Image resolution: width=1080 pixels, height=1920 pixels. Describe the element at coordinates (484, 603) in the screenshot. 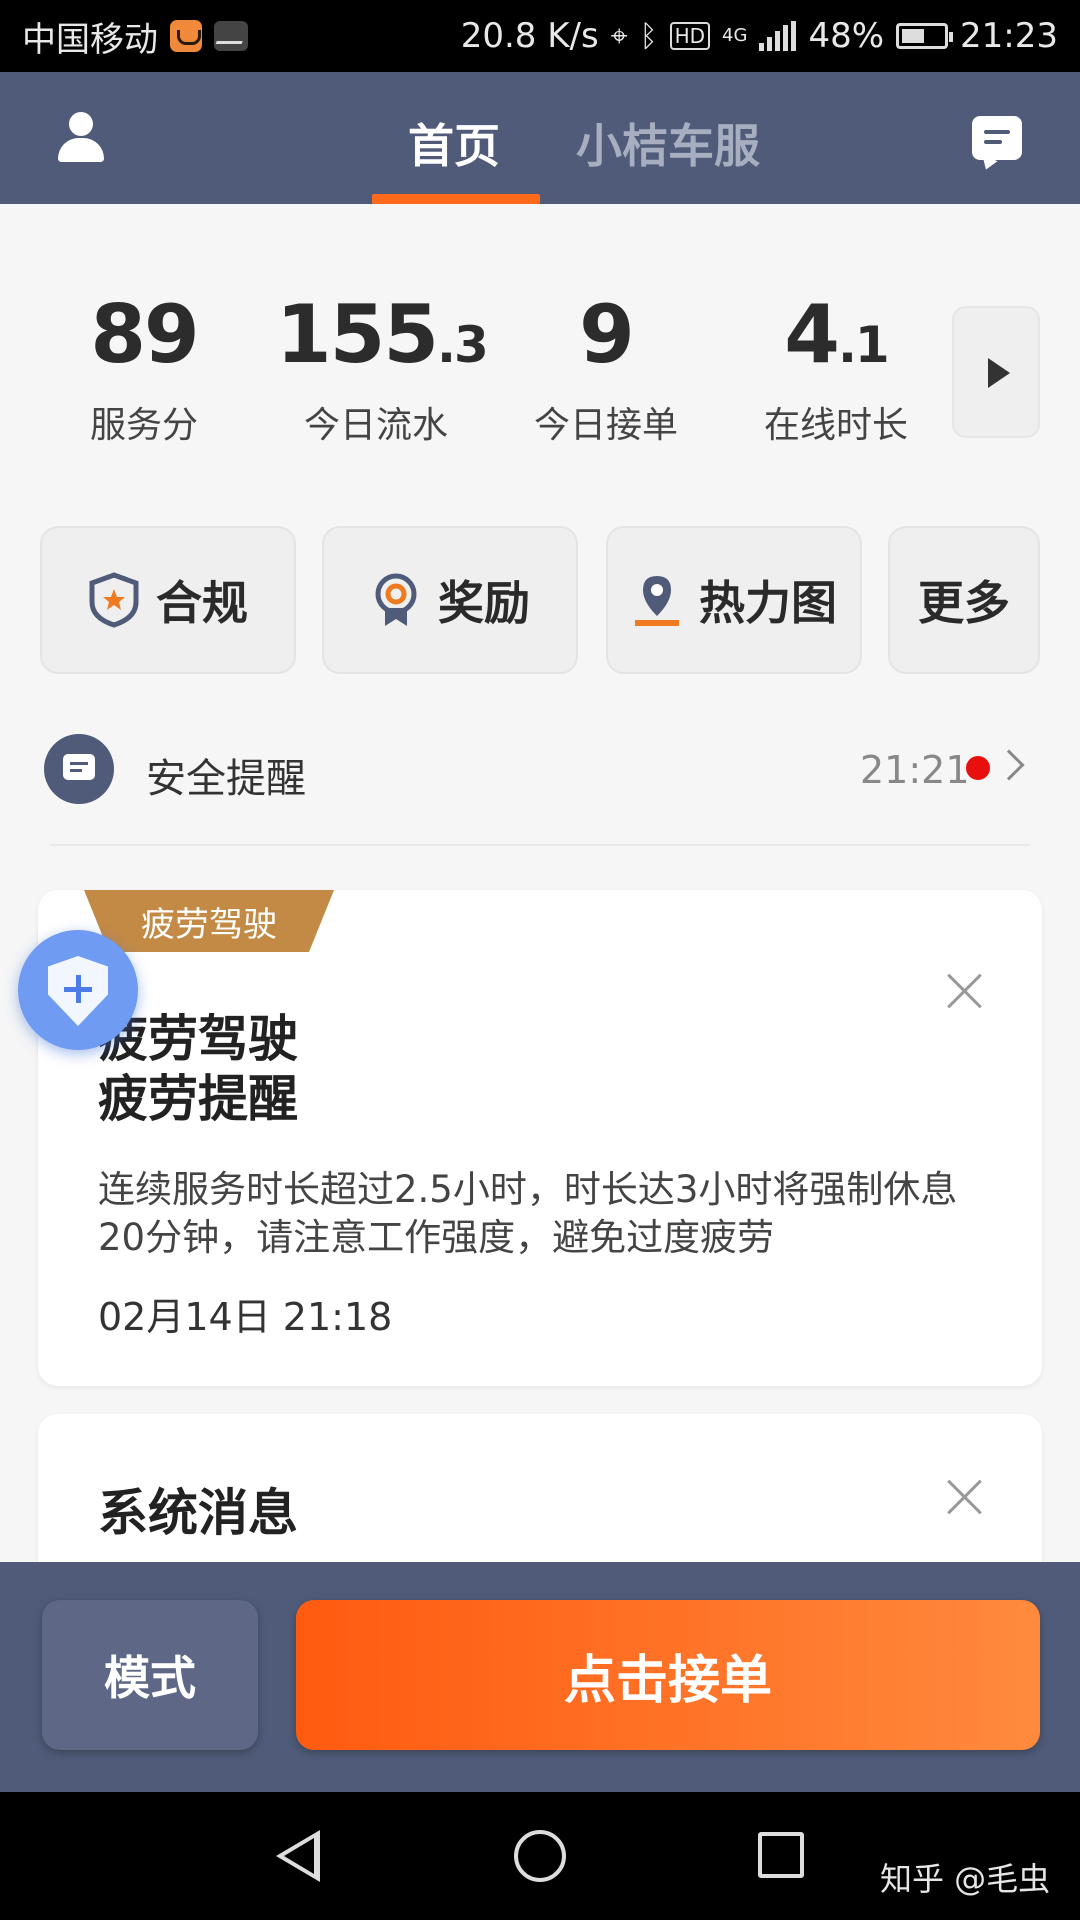

I see `reward-label: 奖励` at that location.